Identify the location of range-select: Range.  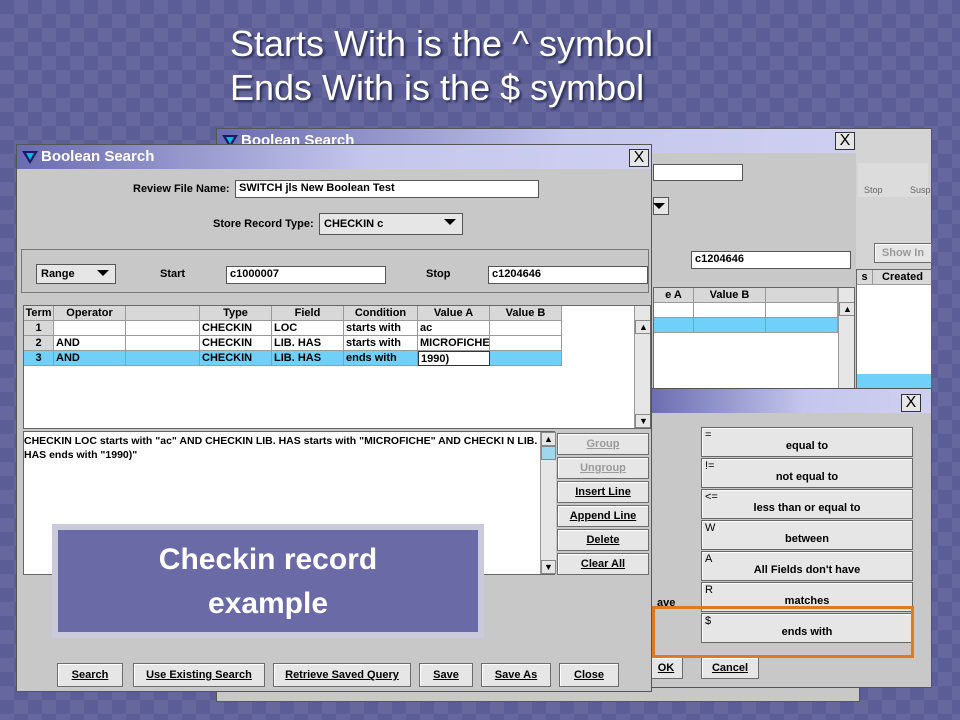
(76, 274).